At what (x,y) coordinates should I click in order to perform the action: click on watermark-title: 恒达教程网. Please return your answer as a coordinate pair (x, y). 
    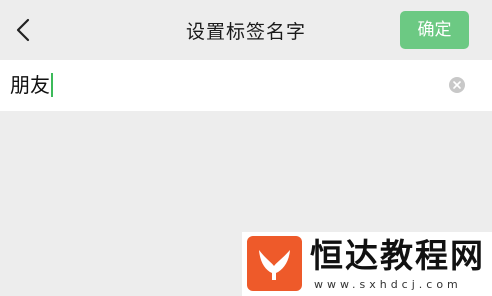
    Looking at the image, I should click on (397, 255).